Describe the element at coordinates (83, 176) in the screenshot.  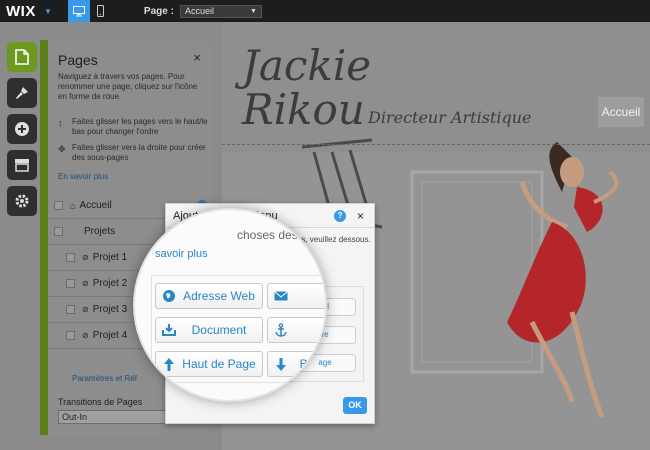
I see `learn-more-link: En savoir plus` at that location.